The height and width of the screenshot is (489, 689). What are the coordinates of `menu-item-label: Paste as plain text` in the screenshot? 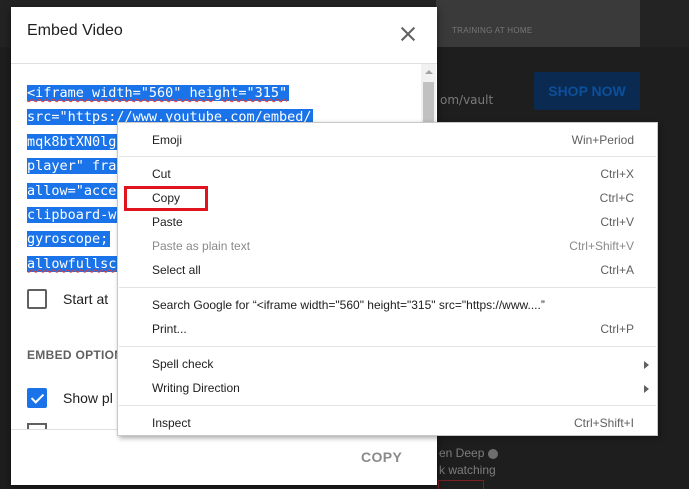 It's located at (201, 246).